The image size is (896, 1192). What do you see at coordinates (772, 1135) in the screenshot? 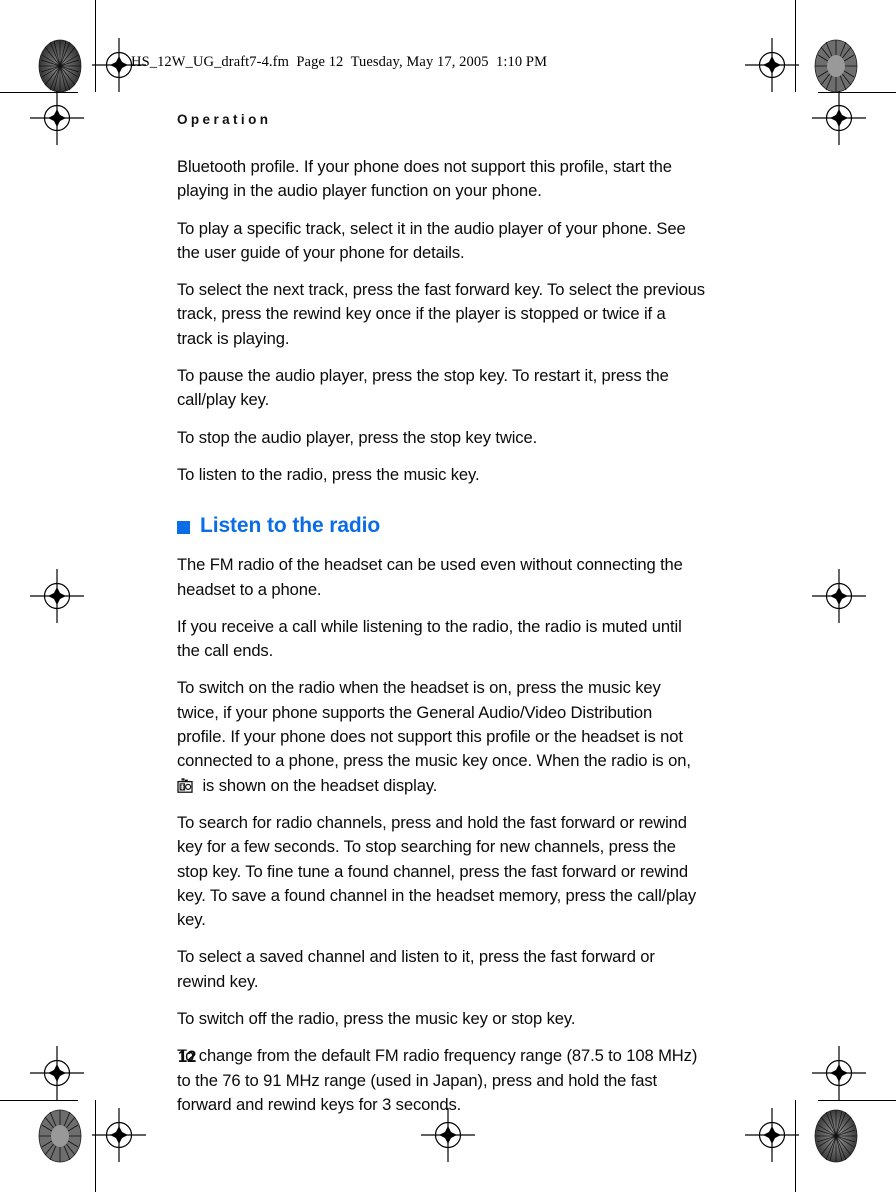
I see `registration-mark-bottom-right` at bounding box center [772, 1135].